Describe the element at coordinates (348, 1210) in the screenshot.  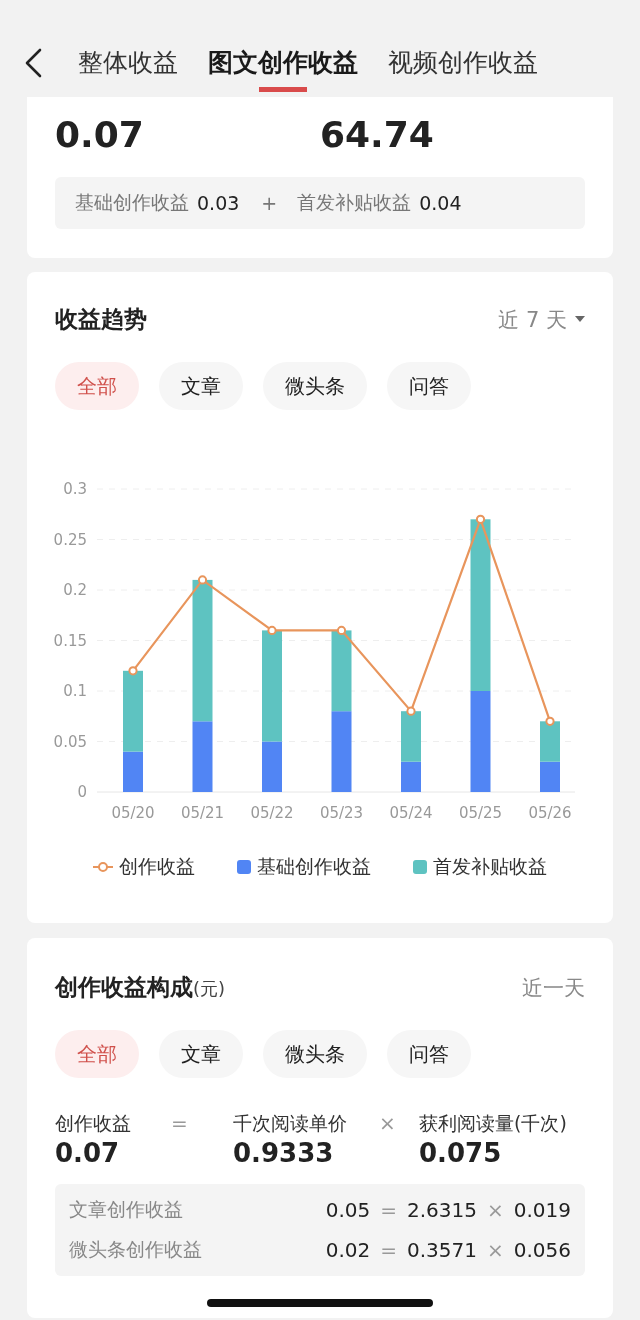
I see `row-total: 0.05` at that location.